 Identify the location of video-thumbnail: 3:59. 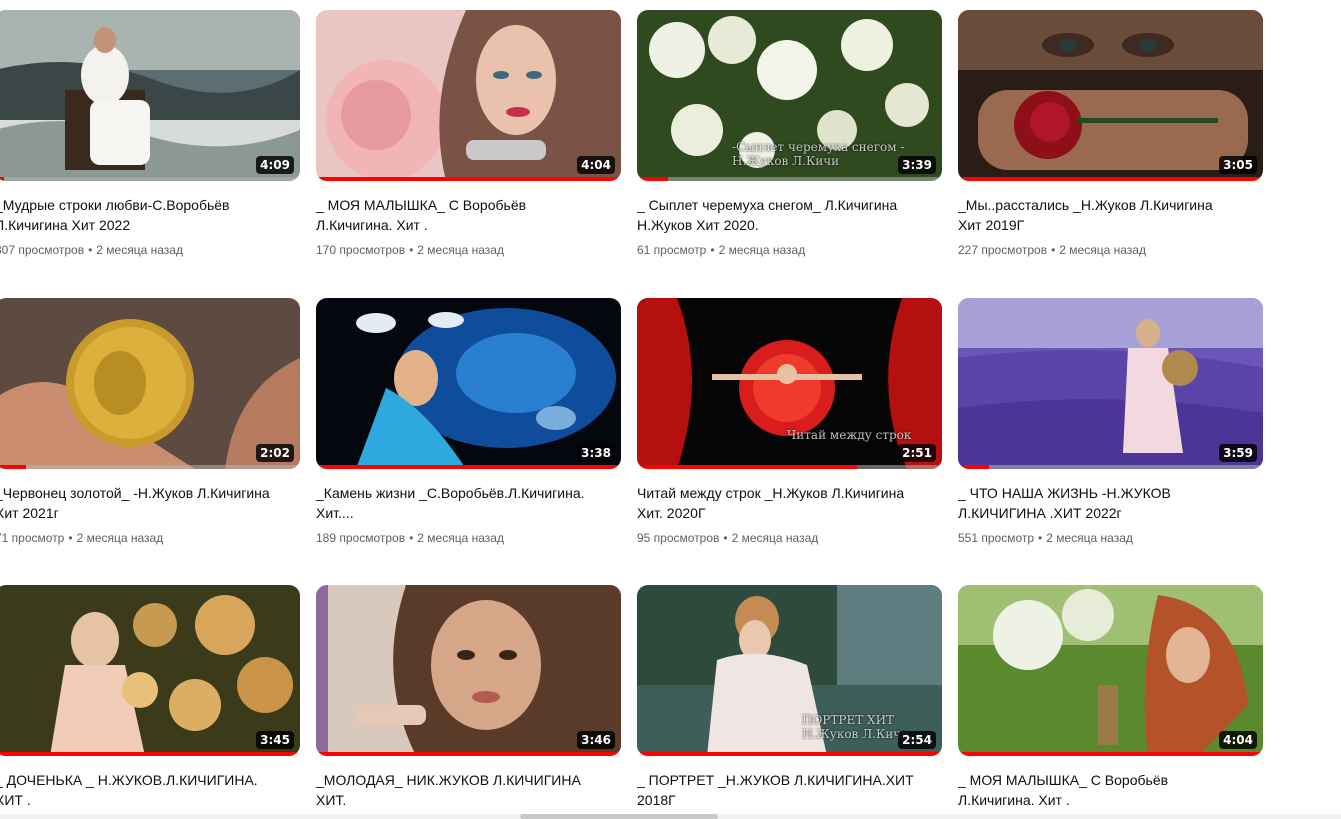
(1110, 383).